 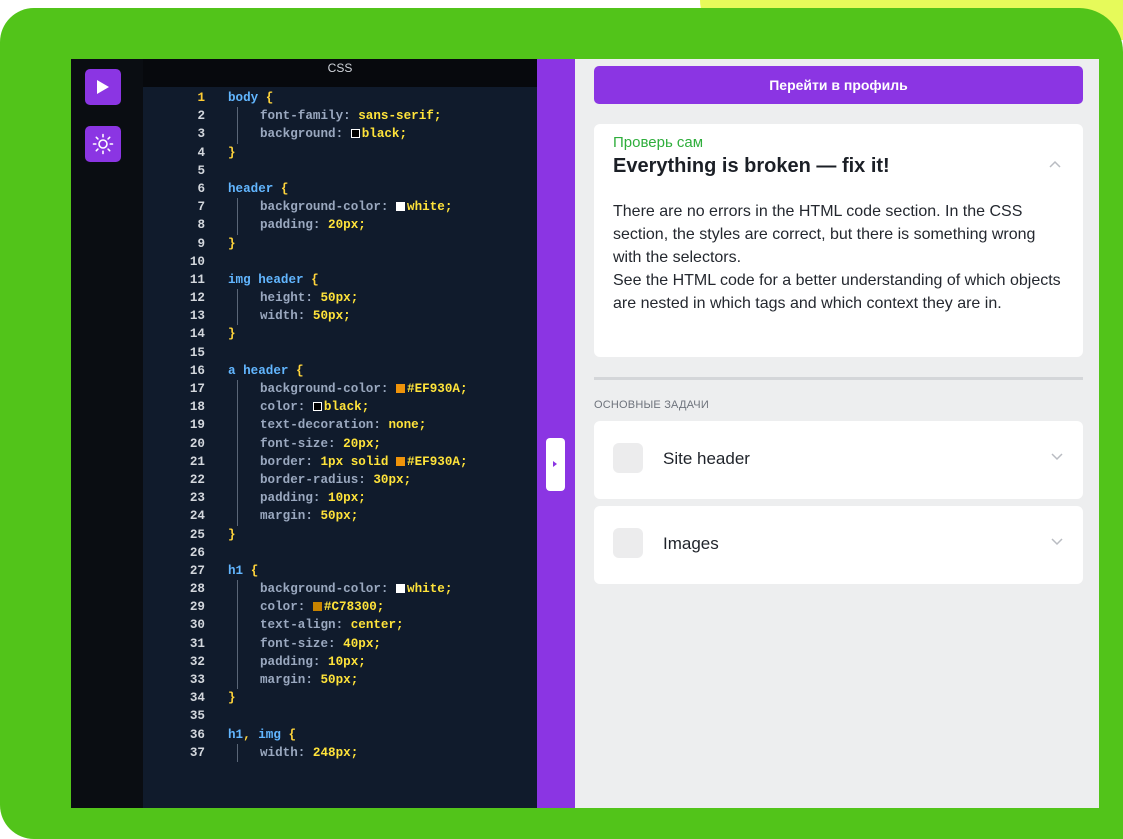 What do you see at coordinates (197, 498) in the screenshot?
I see `line-number: 23` at bounding box center [197, 498].